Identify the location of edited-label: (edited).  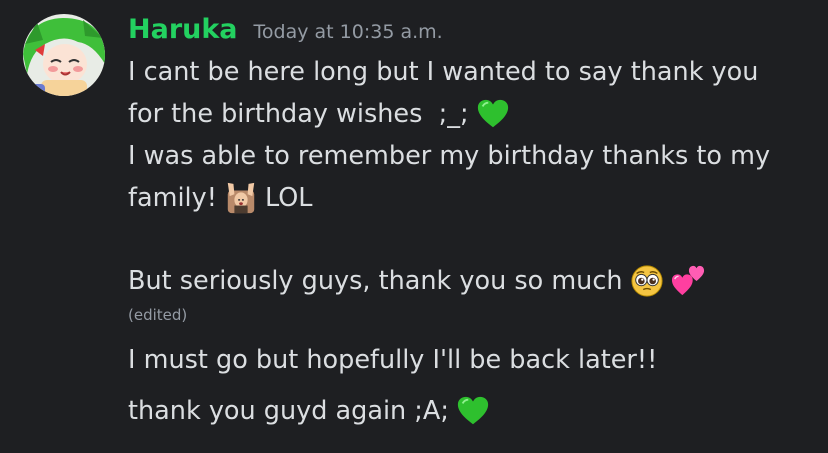
(158, 315).